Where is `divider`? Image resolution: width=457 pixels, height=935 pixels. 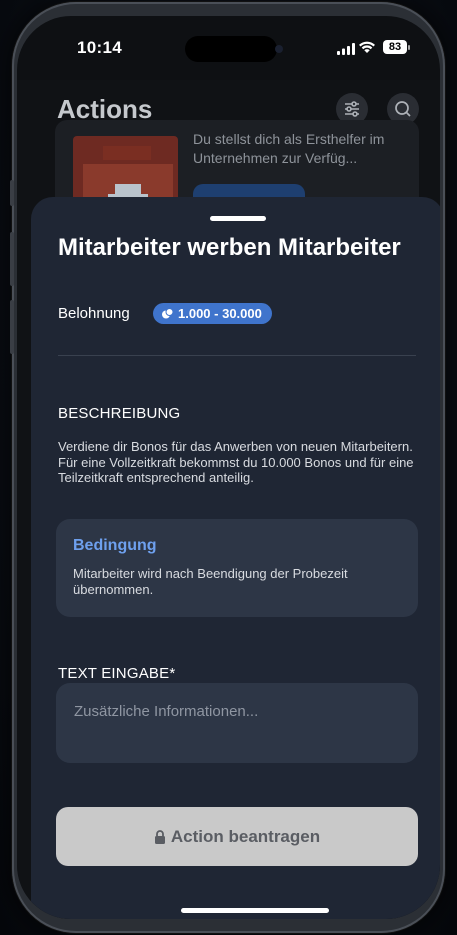 divider is located at coordinates (237, 355).